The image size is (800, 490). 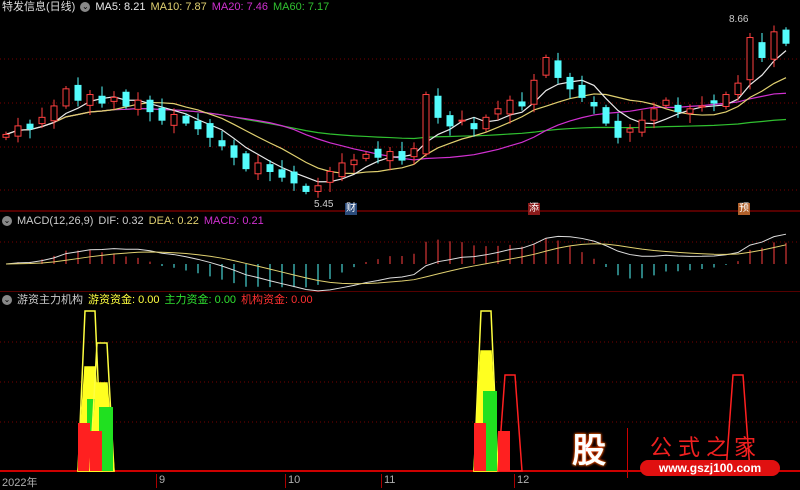 I want to click on x-axis-label: 10, so click(x=292, y=481).